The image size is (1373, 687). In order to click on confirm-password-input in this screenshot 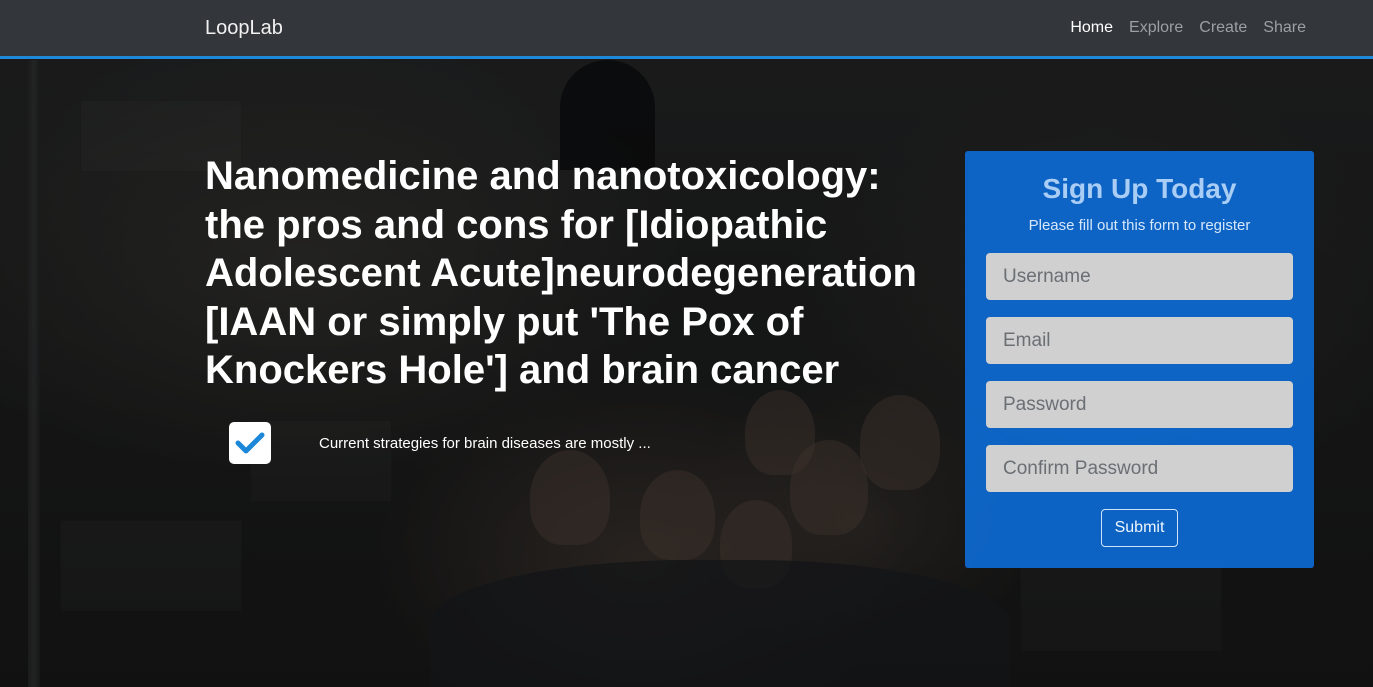, I will do `click(1139, 468)`.